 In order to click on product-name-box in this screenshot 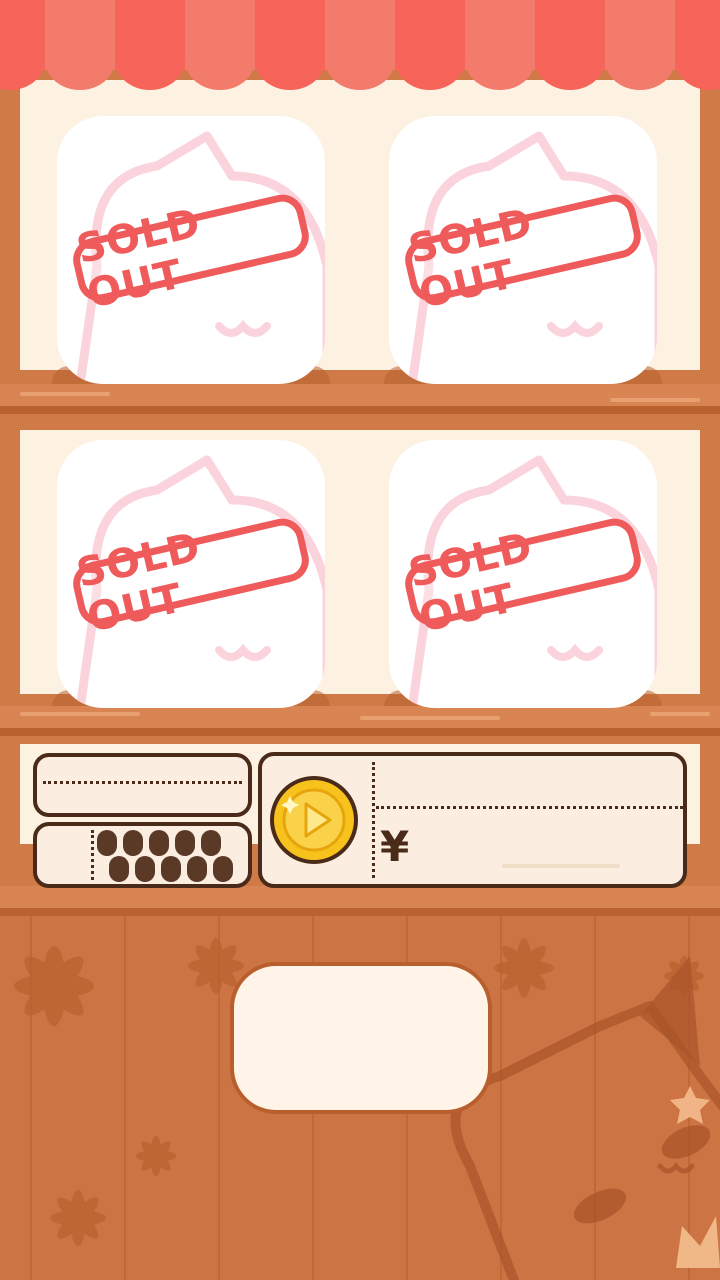, I will do `click(142, 785)`.